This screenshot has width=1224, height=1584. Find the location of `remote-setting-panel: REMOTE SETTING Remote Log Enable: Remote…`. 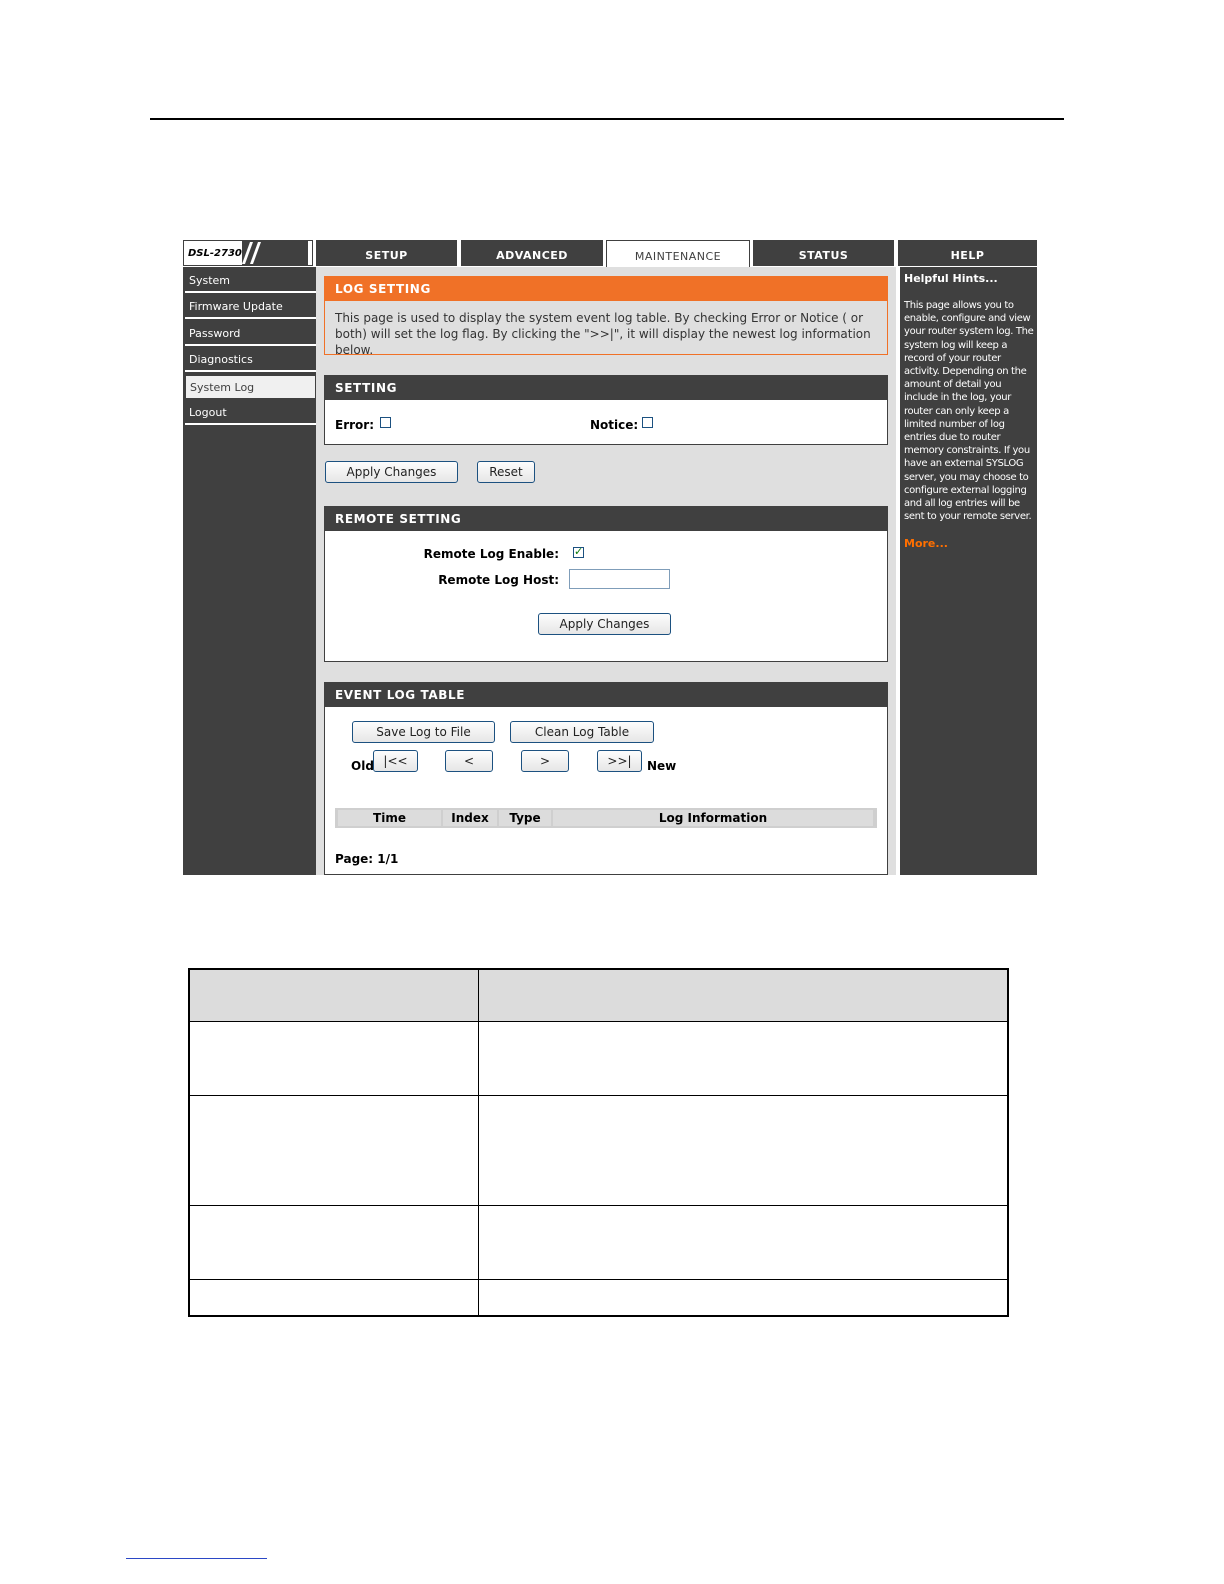

remote-setting-panel: REMOTE SETTING Remote Log Enable: Remote… is located at coordinates (606, 584).